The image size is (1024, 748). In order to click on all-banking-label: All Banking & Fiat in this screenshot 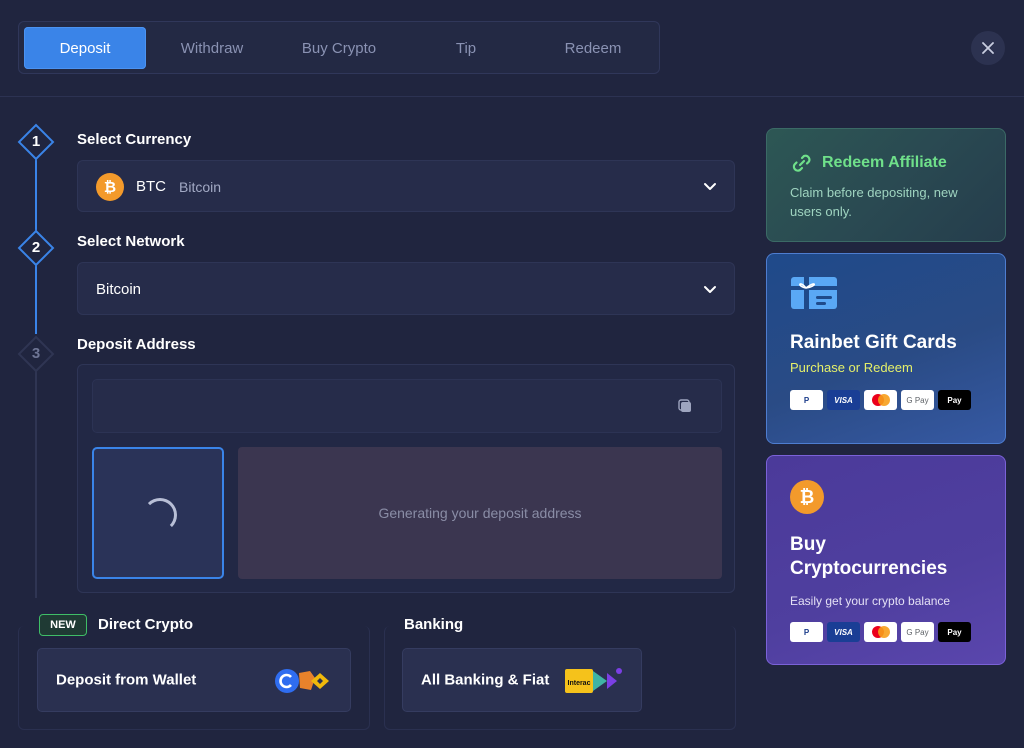, I will do `click(485, 680)`.